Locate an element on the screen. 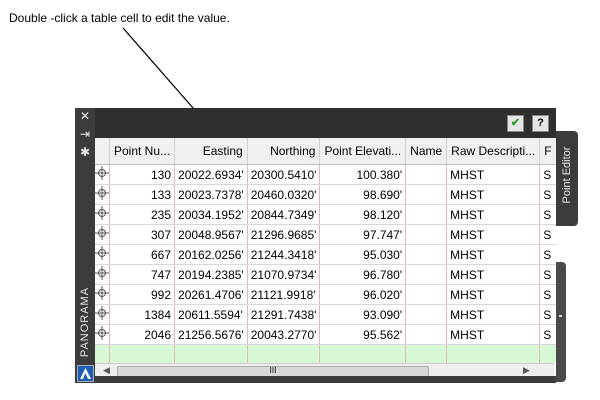 This screenshot has height=400, width=600. elevation-cell: 96.020' is located at coordinates (363, 294).